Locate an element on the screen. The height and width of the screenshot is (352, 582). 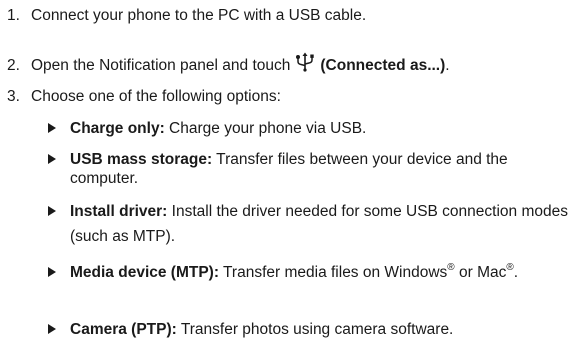
option-charge-only: Charge only: Charge your phone via USB. is located at coordinates (313, 128).